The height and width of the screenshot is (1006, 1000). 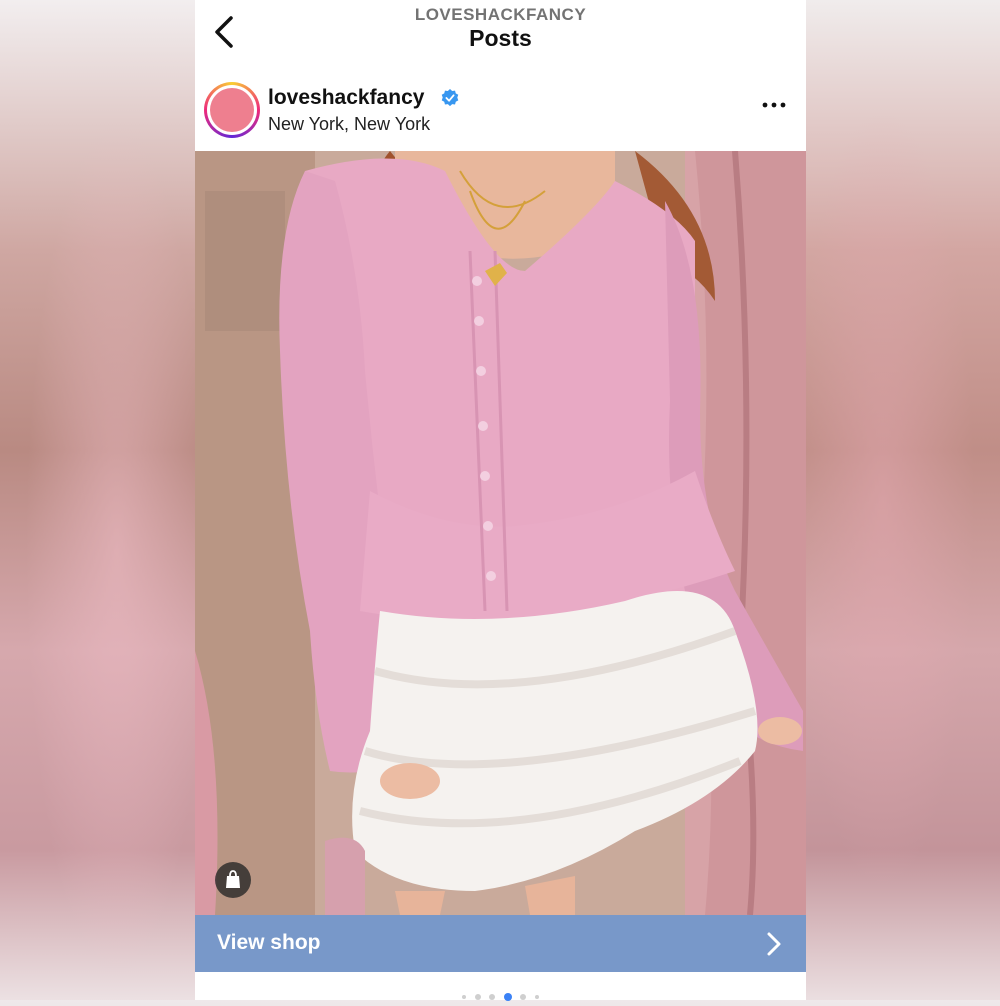 What do you see at coordinates (346, 98) in the screenshot?
I see `post-username: loveshackfancy` at bounding box center [346, 98].